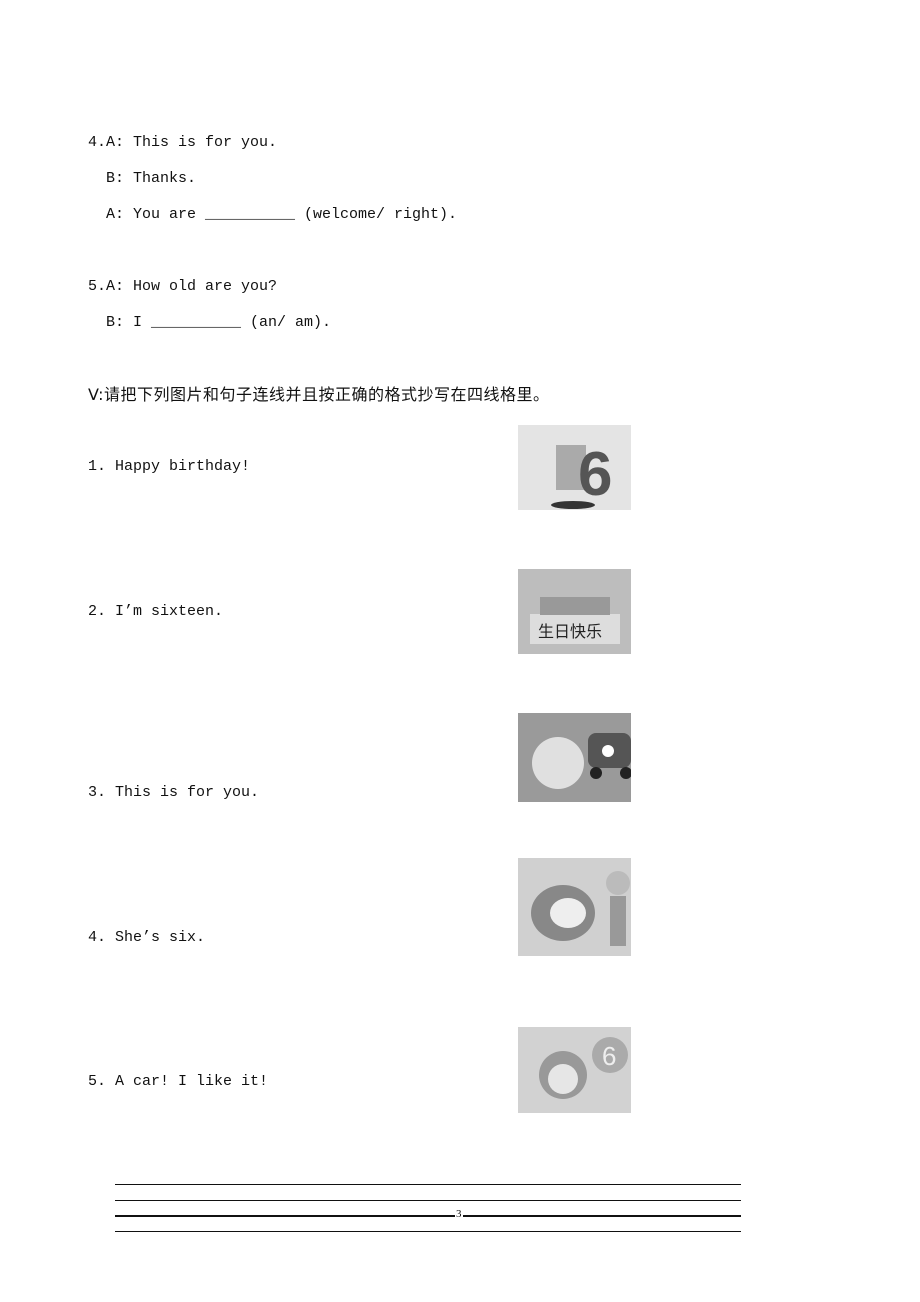 Image resolution: width=920 pixels, height=1302 pixels. I want to click on dialog-4-line-a: 4.A: This is for you., so click(183, 142).